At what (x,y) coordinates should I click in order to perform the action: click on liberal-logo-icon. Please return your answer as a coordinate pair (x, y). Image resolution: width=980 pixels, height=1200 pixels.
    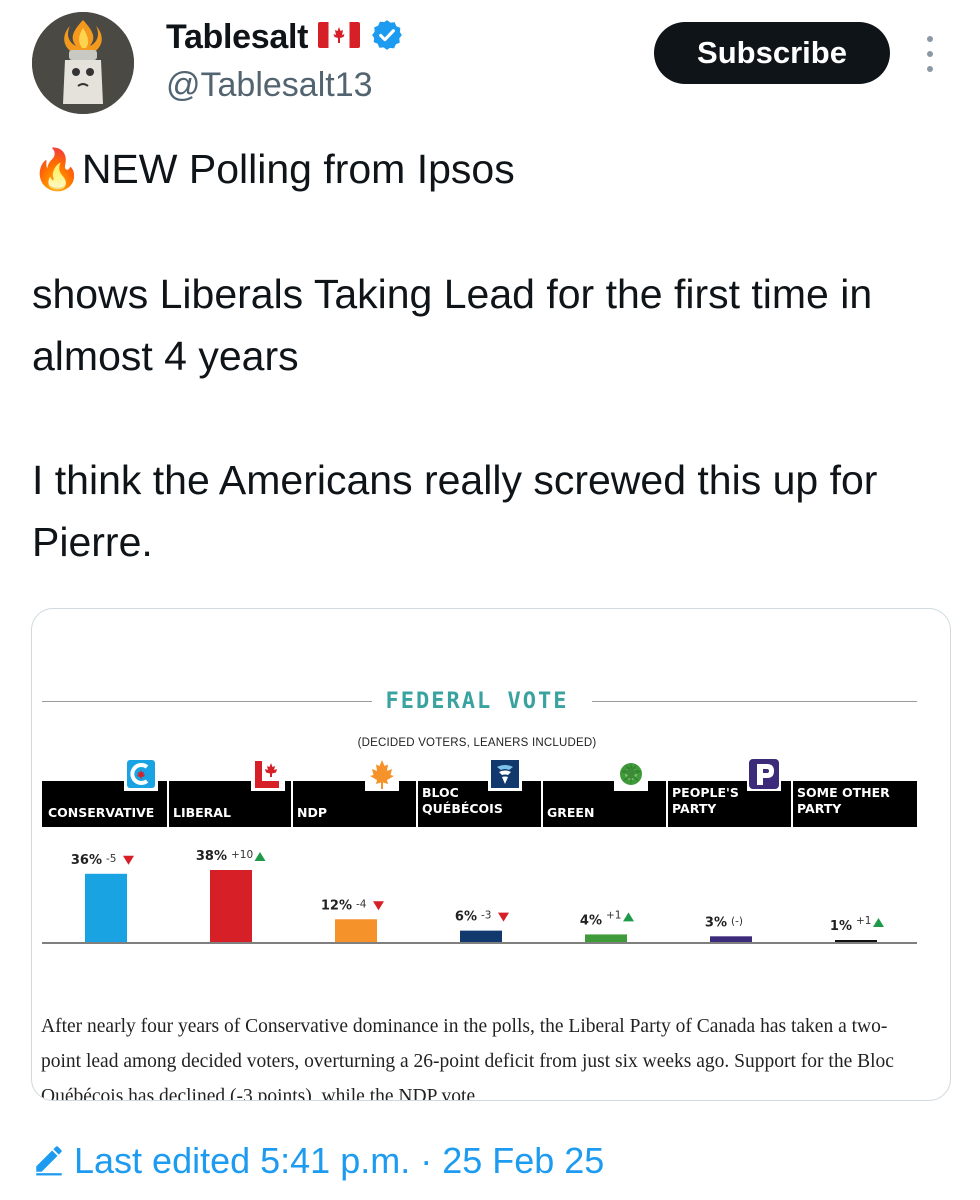
    Looking at the image, I should click on (268, 774).